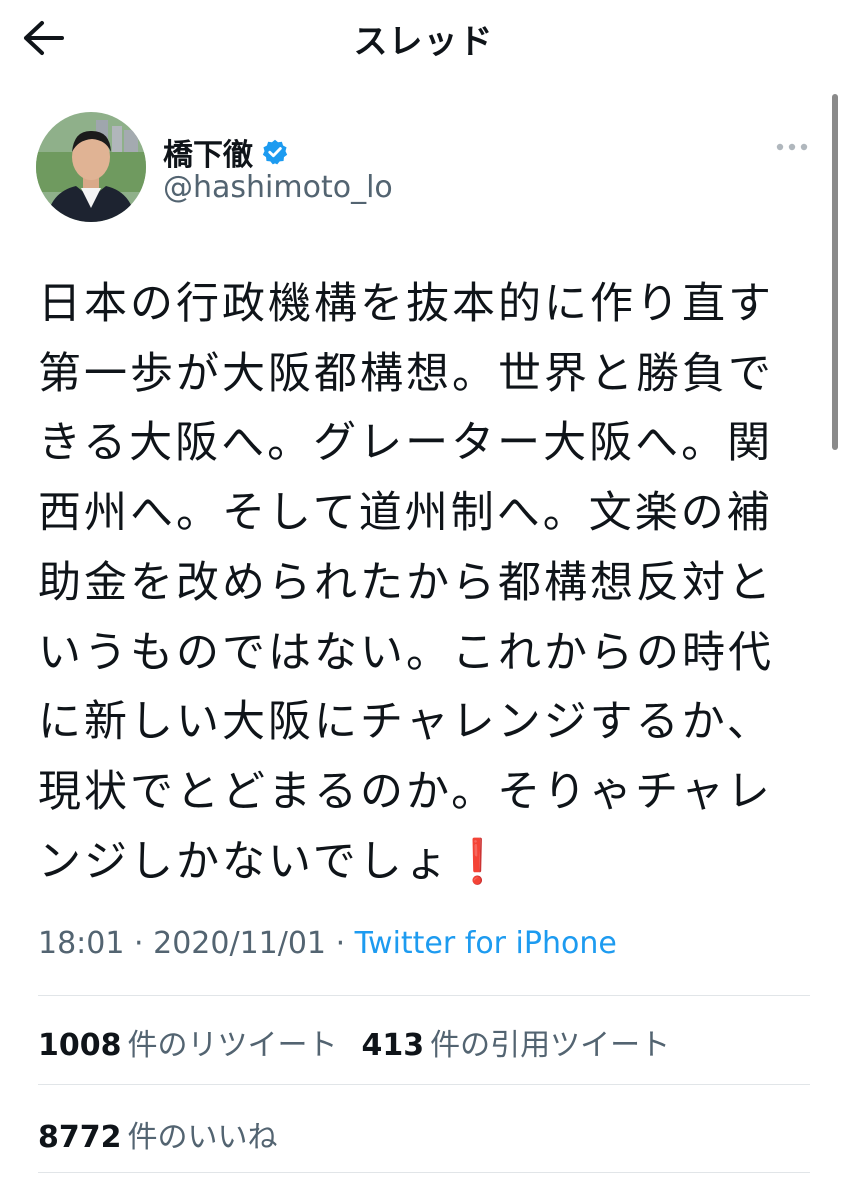 The height and width of the screenshot is (1200, 847). I want to click on top-bar: スレッド, so click(423, 39).